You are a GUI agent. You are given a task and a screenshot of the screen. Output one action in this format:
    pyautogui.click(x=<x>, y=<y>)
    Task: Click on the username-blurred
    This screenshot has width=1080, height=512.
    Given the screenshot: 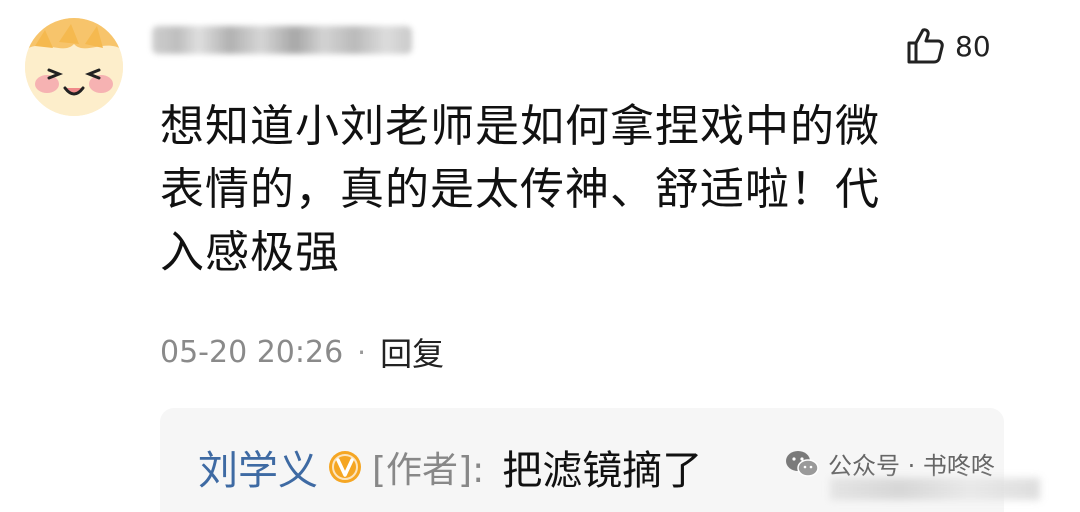 What is the action you would take?
    pyautogui.click(x=282, y=40)
    